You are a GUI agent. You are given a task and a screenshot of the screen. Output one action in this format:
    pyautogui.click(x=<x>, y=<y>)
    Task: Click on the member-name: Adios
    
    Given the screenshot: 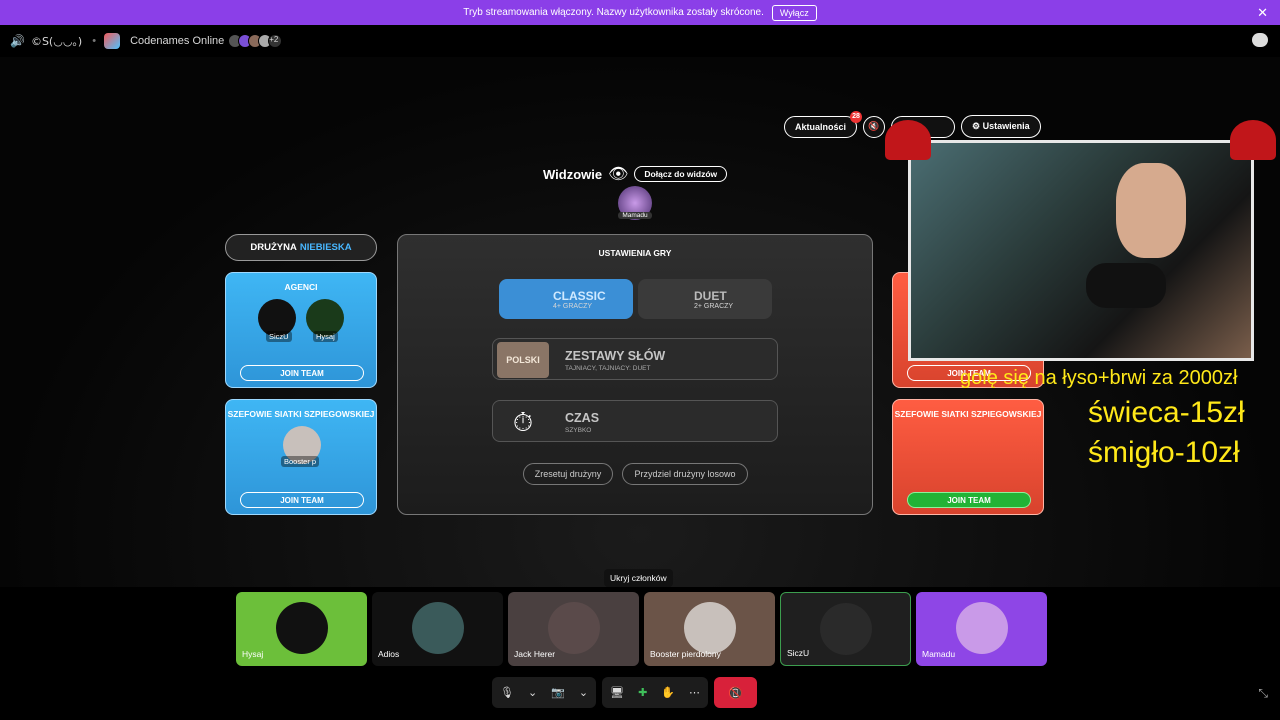 What is the action you would take?
    pyautogui.click(x=389, y=654)
    